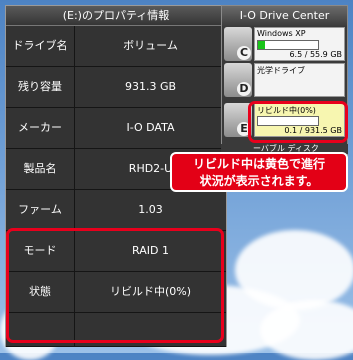 This screenshot has height=360, width=353. Describe the element at coordinates (116, 210) in the screenshot. I see `property-row: ファーム 1.03` at that location.